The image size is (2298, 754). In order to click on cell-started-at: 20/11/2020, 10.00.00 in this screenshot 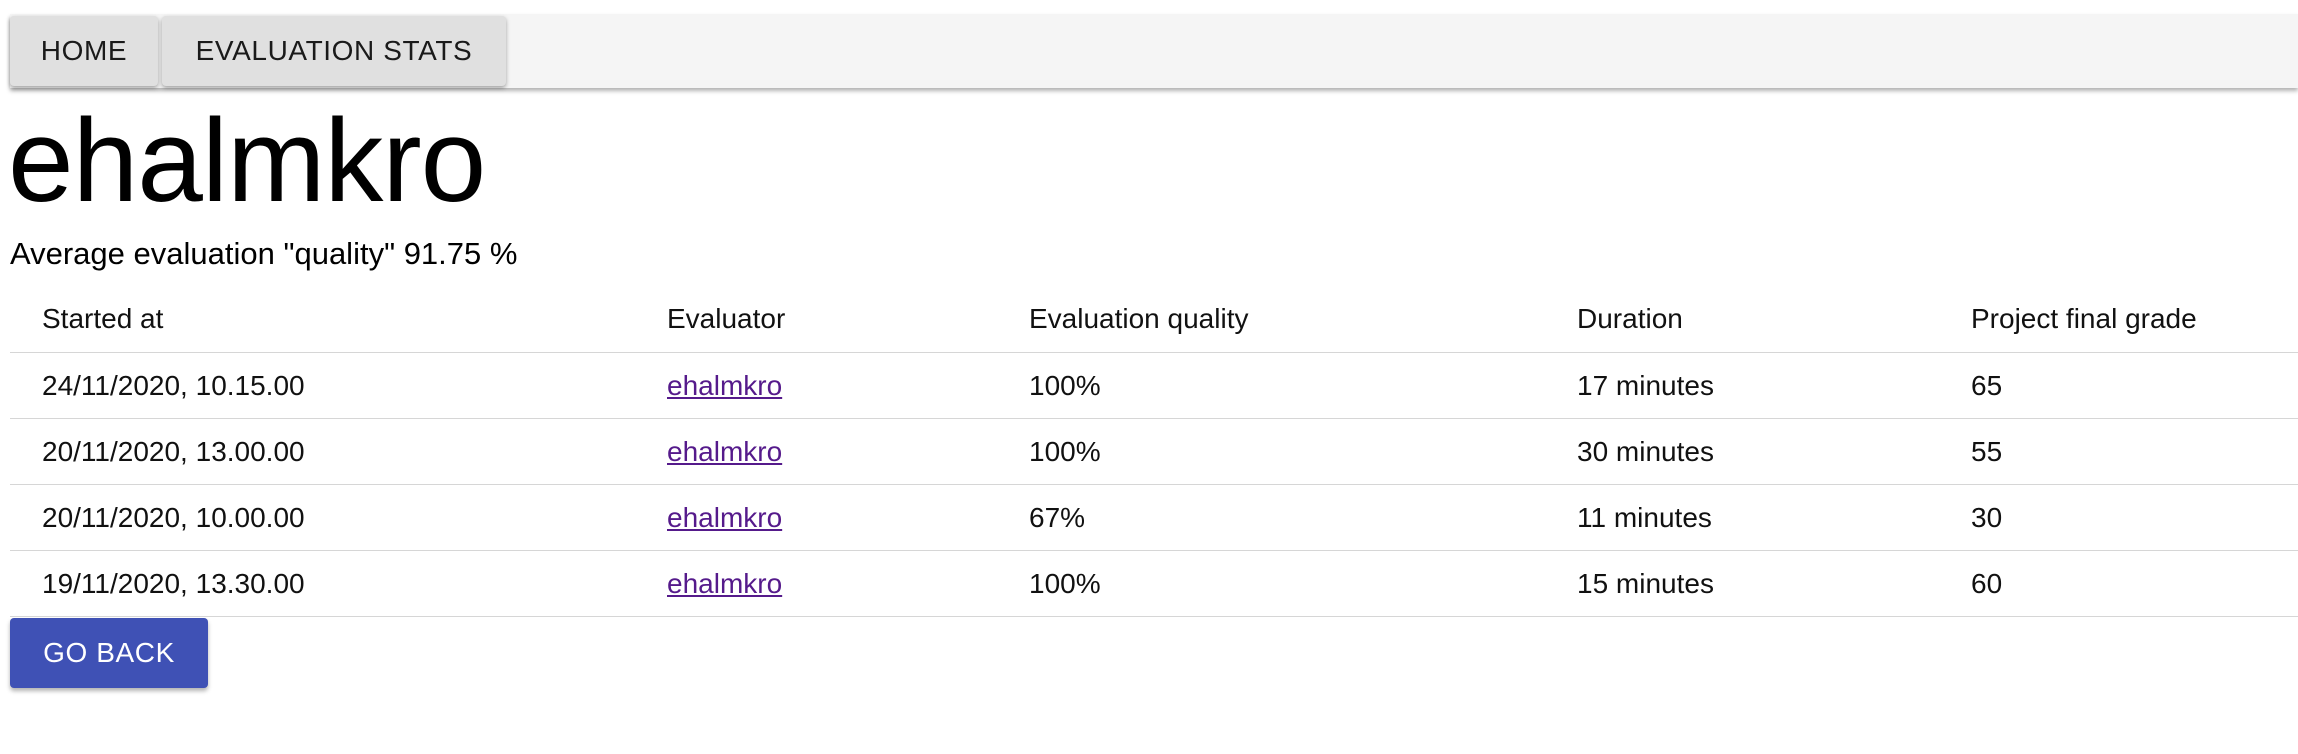, I will do `click(322, 517)`.